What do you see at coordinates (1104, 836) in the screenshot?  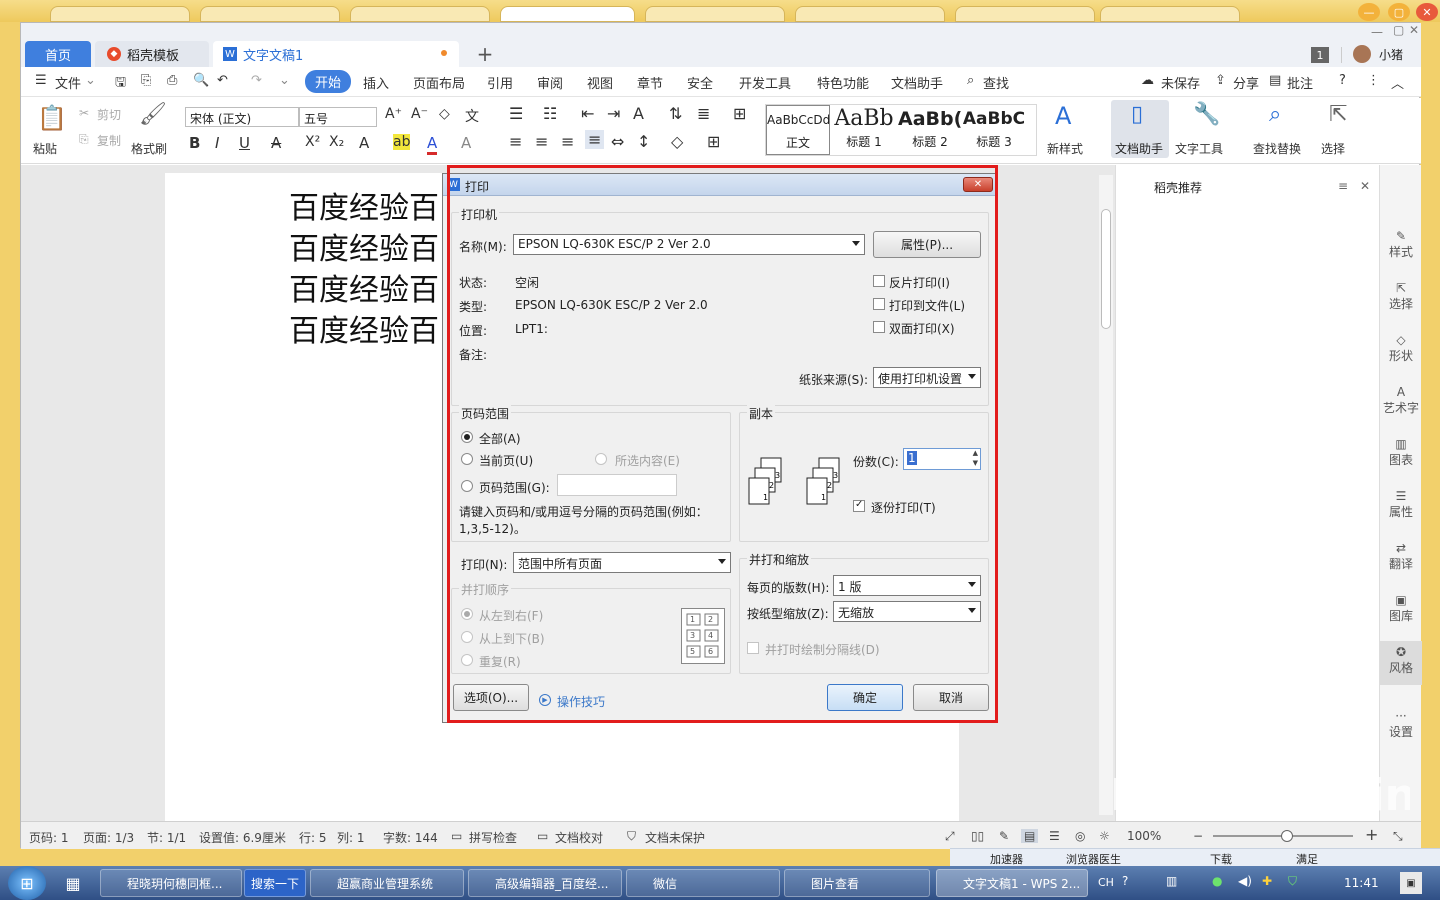 I see `eye-protect-icon: ☼` at bounding box center [1104, 836].